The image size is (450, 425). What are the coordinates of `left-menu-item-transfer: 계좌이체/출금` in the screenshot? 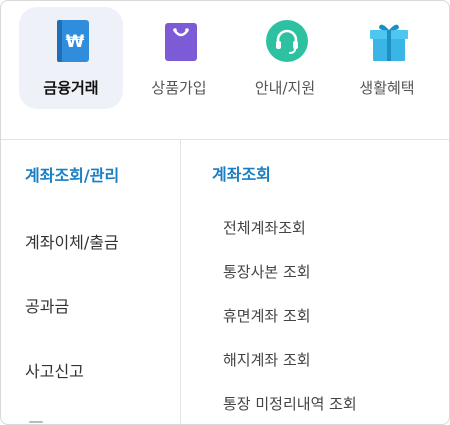 It's located at (72, 241).